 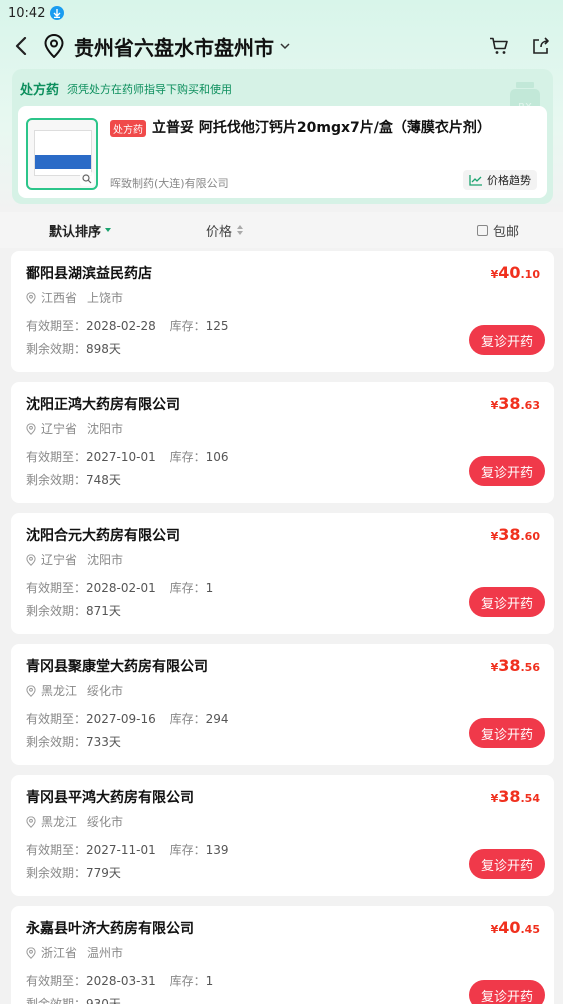 I want to click on expiry-date: 2028-02-28, so click(x=121, y=326).